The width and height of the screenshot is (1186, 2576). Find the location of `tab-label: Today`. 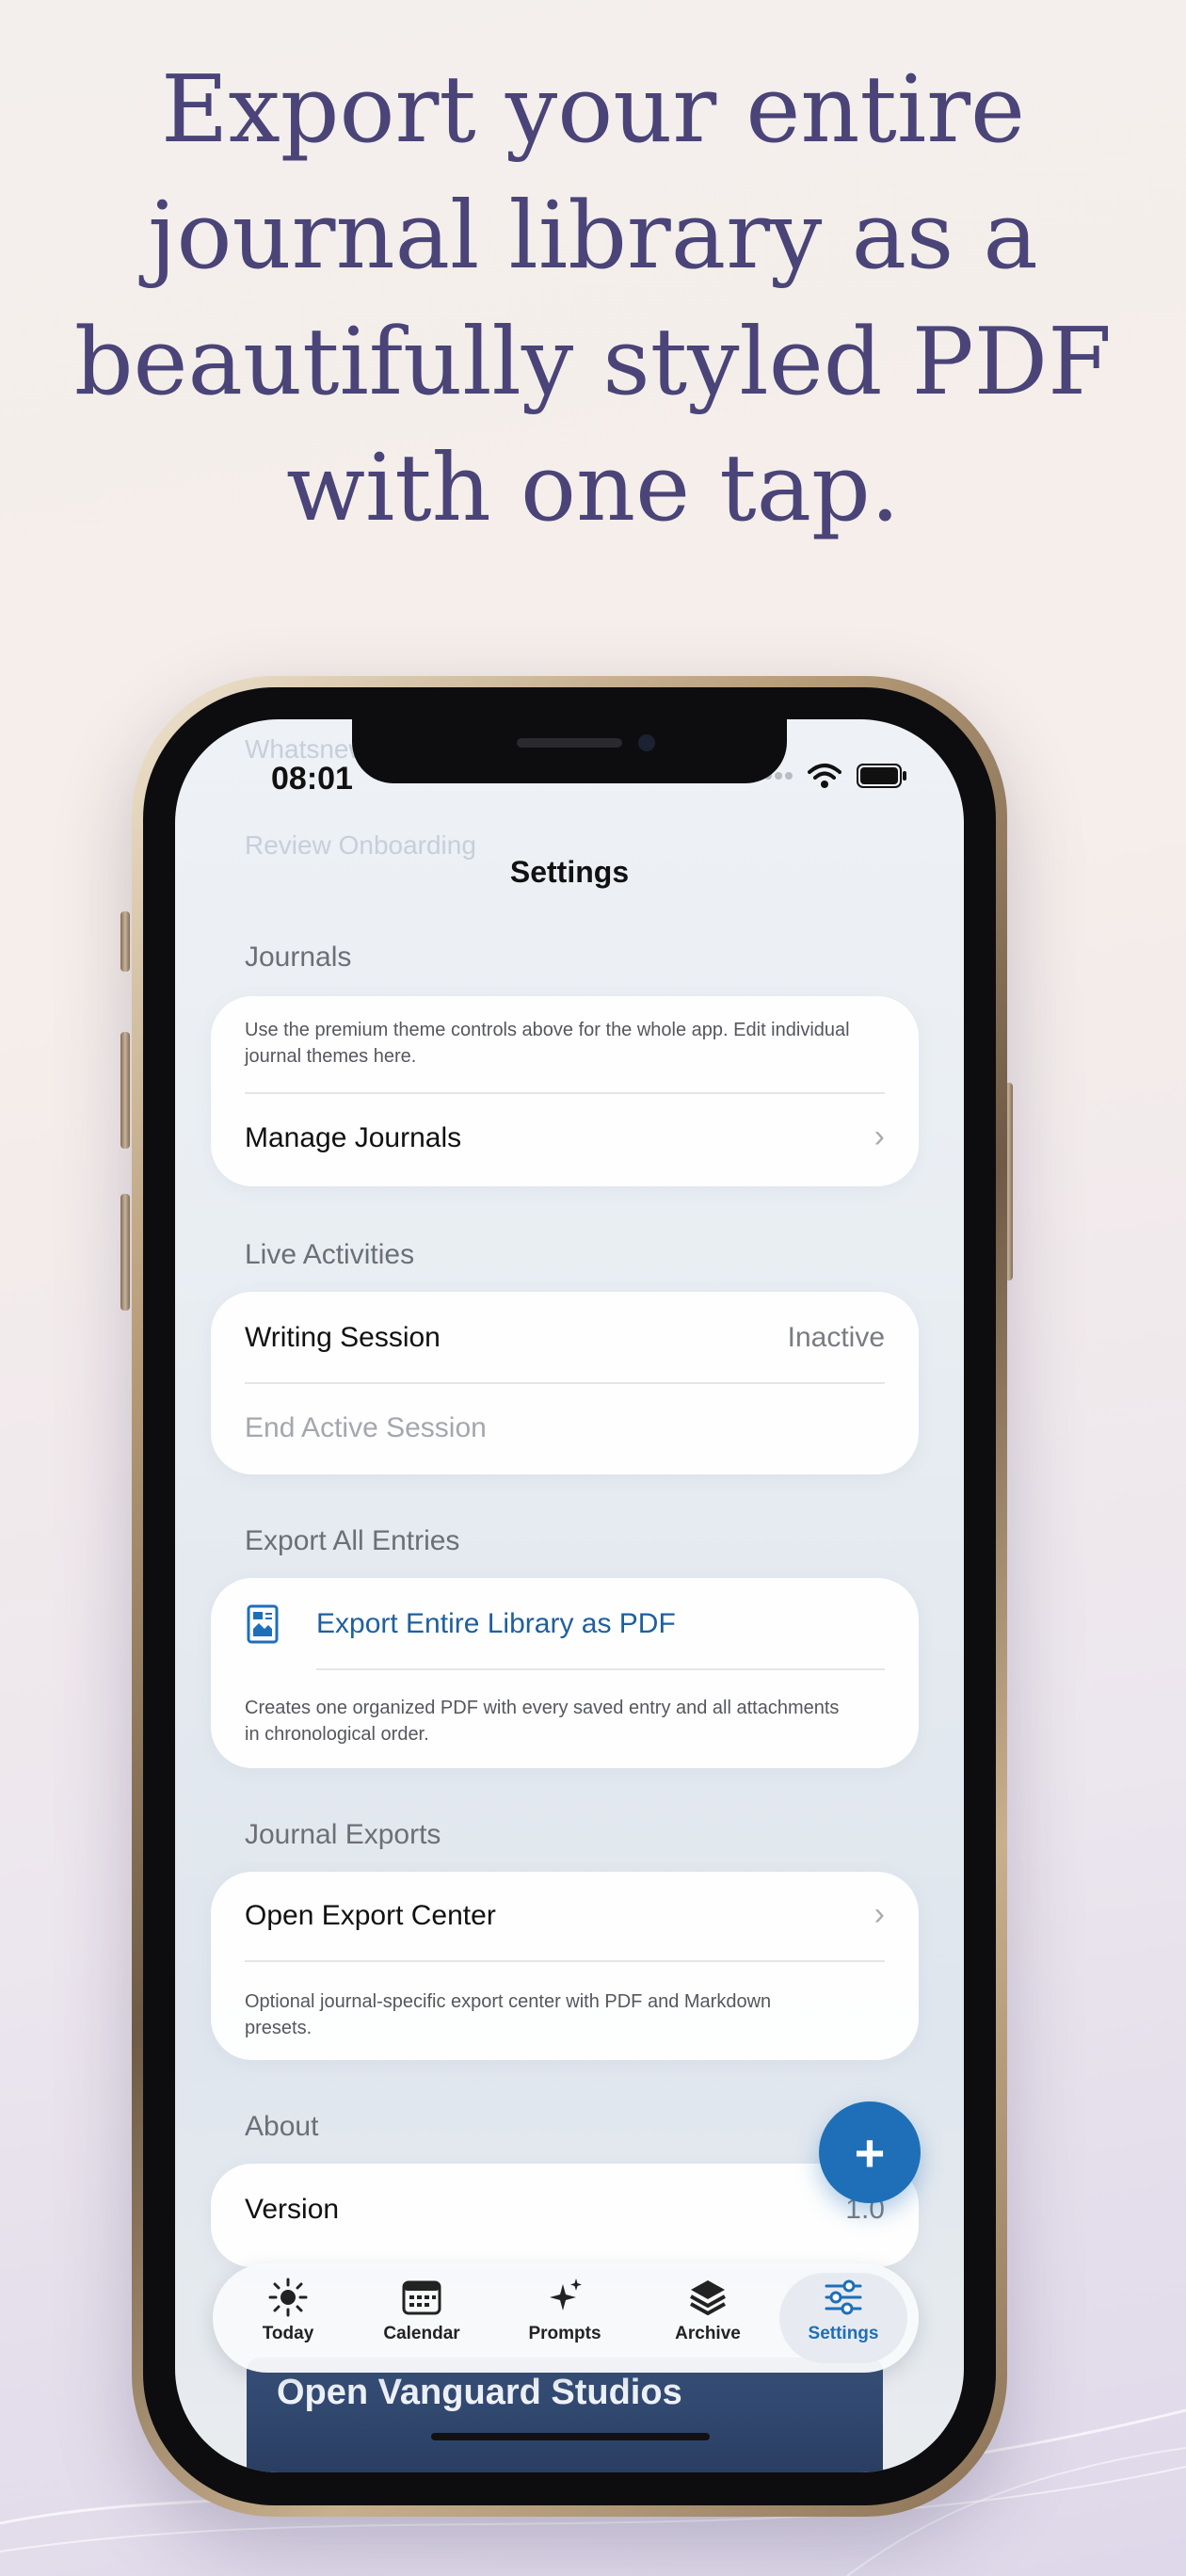

tab-label: Today is located at coordinates (288, 2333).